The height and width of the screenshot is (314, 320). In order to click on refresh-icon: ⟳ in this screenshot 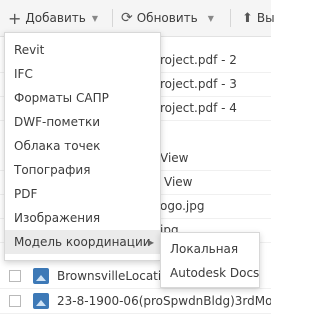, I will do `click(127, 18)`.